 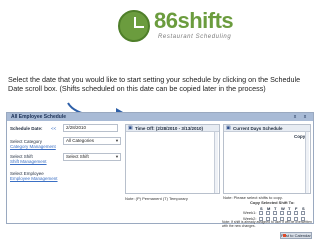 What do you see at coordinates (267, 159) in the screenshot?
I see `current-days-schedule-list: ▣ Current Days Schedule Copy:` at bounding box center [267, 159].